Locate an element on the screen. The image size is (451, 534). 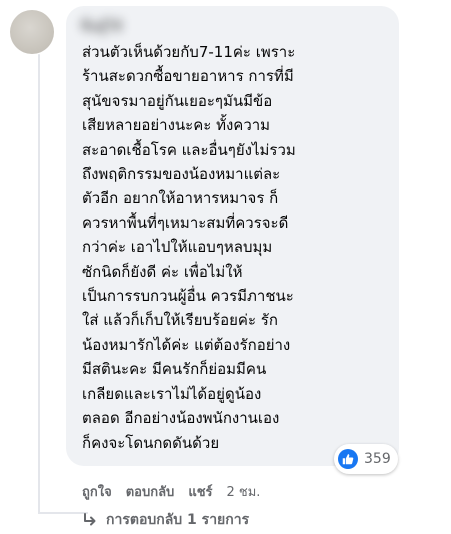
reply-button: ตอบกลับ is located at coordinates (150, 491).